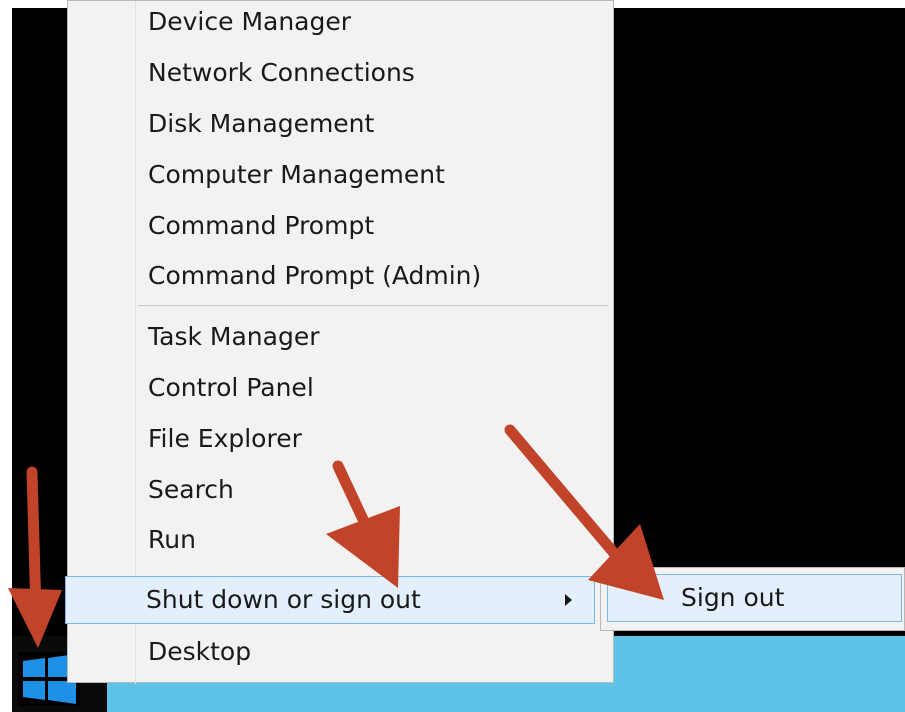 The image size is (905, 712). Describe the element at coordinates (340, 540) in the screenshot. I see `menu-item-run: Run` at that location.